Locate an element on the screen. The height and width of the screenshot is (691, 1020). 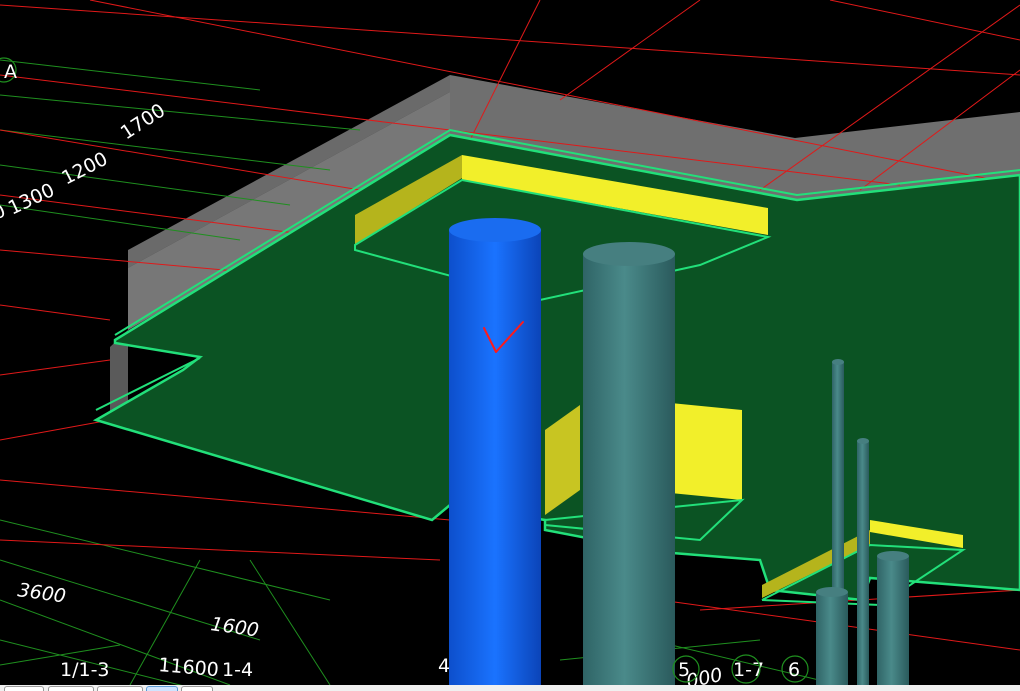
axis-label-4: 4 is located at coordinates (444, 666).